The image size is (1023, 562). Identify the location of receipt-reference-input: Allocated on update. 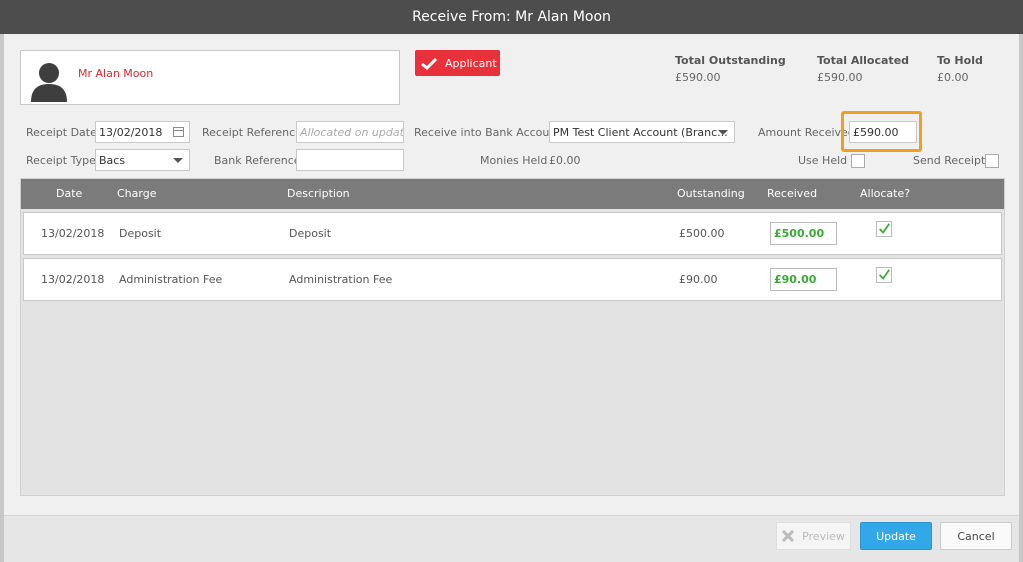
(350, 132).